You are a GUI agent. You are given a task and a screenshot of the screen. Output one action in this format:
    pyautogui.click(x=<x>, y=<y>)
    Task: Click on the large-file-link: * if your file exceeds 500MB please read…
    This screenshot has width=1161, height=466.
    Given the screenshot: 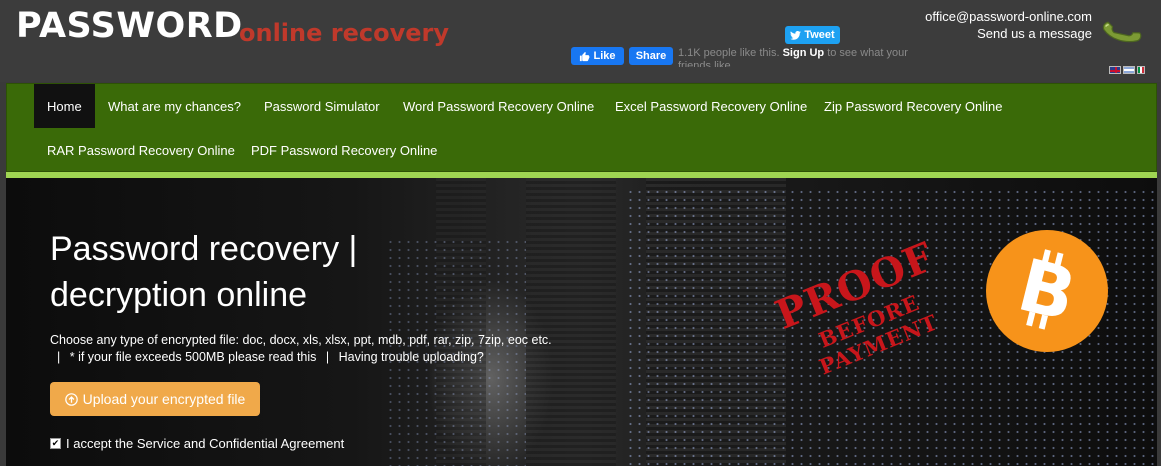 What is the action you would take?
    pyautogui.click(x=193, y=357)
    